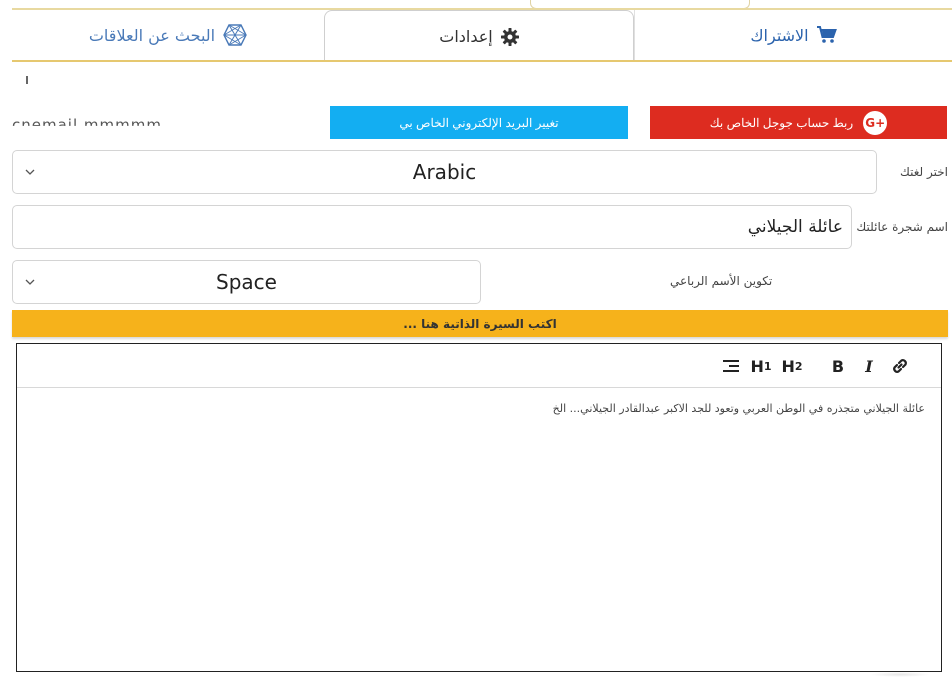  What do you see at coordinates (235, 35) in the screenshot?
I see `network-icon` at bounding box center [235, 35].